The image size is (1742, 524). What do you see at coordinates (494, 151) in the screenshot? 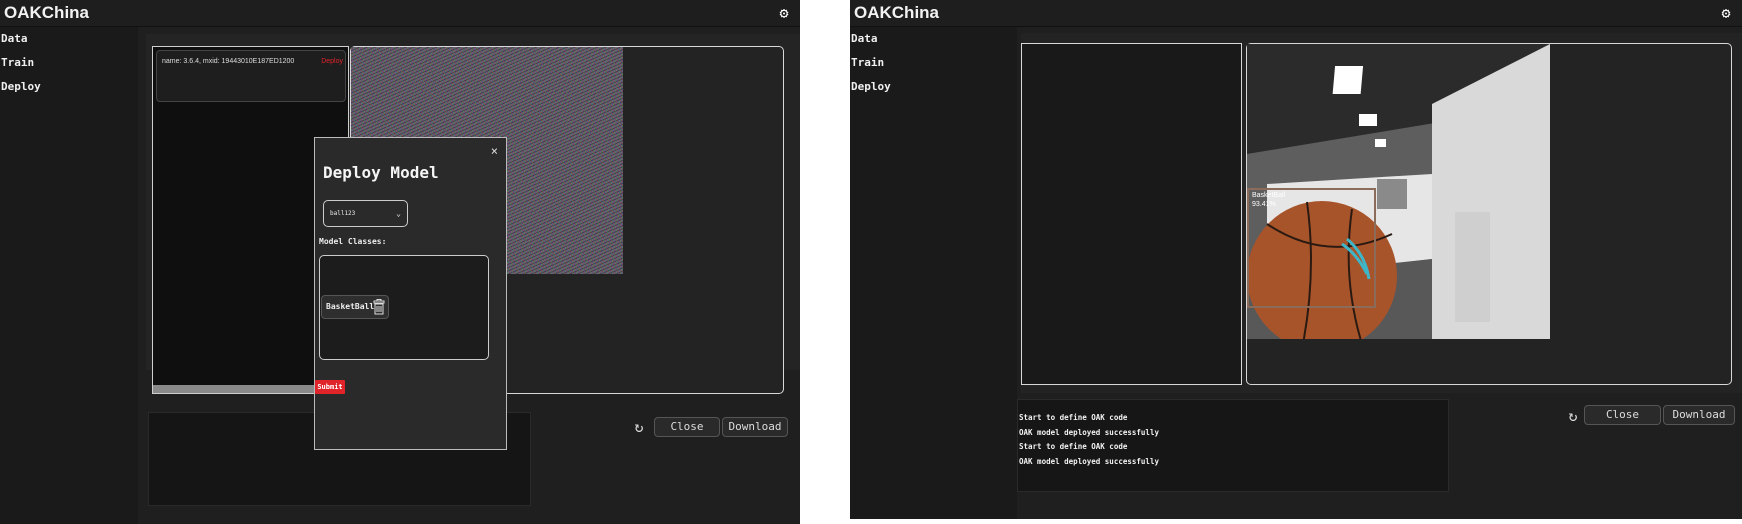
I see `close-icon: ×` at bounding box center [494, 151].